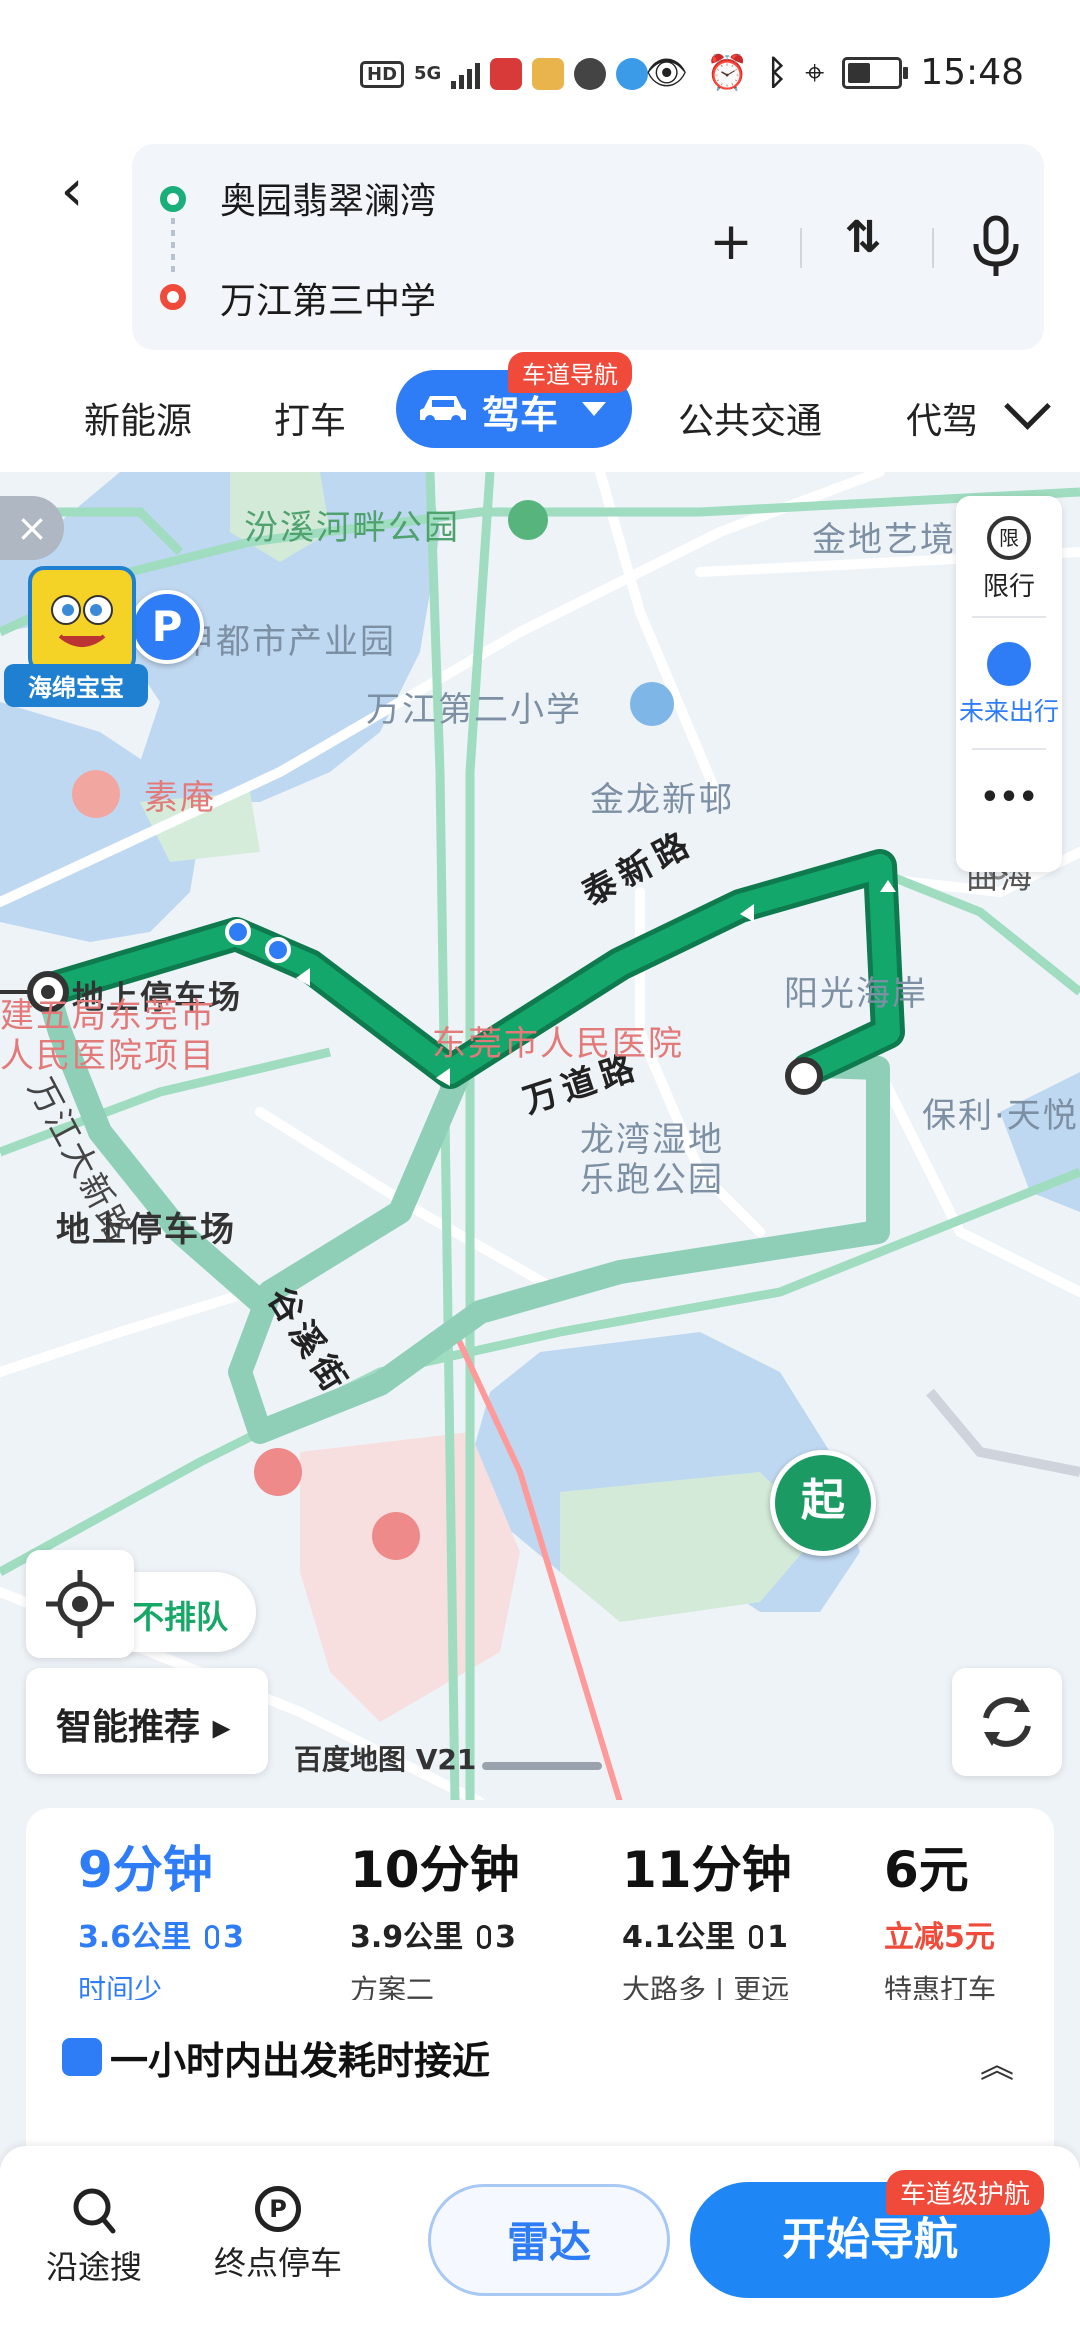 Image resolution: width=1080 pixels, height=2340 pixels. I want to click on voice-input-button, so click(996, 247).